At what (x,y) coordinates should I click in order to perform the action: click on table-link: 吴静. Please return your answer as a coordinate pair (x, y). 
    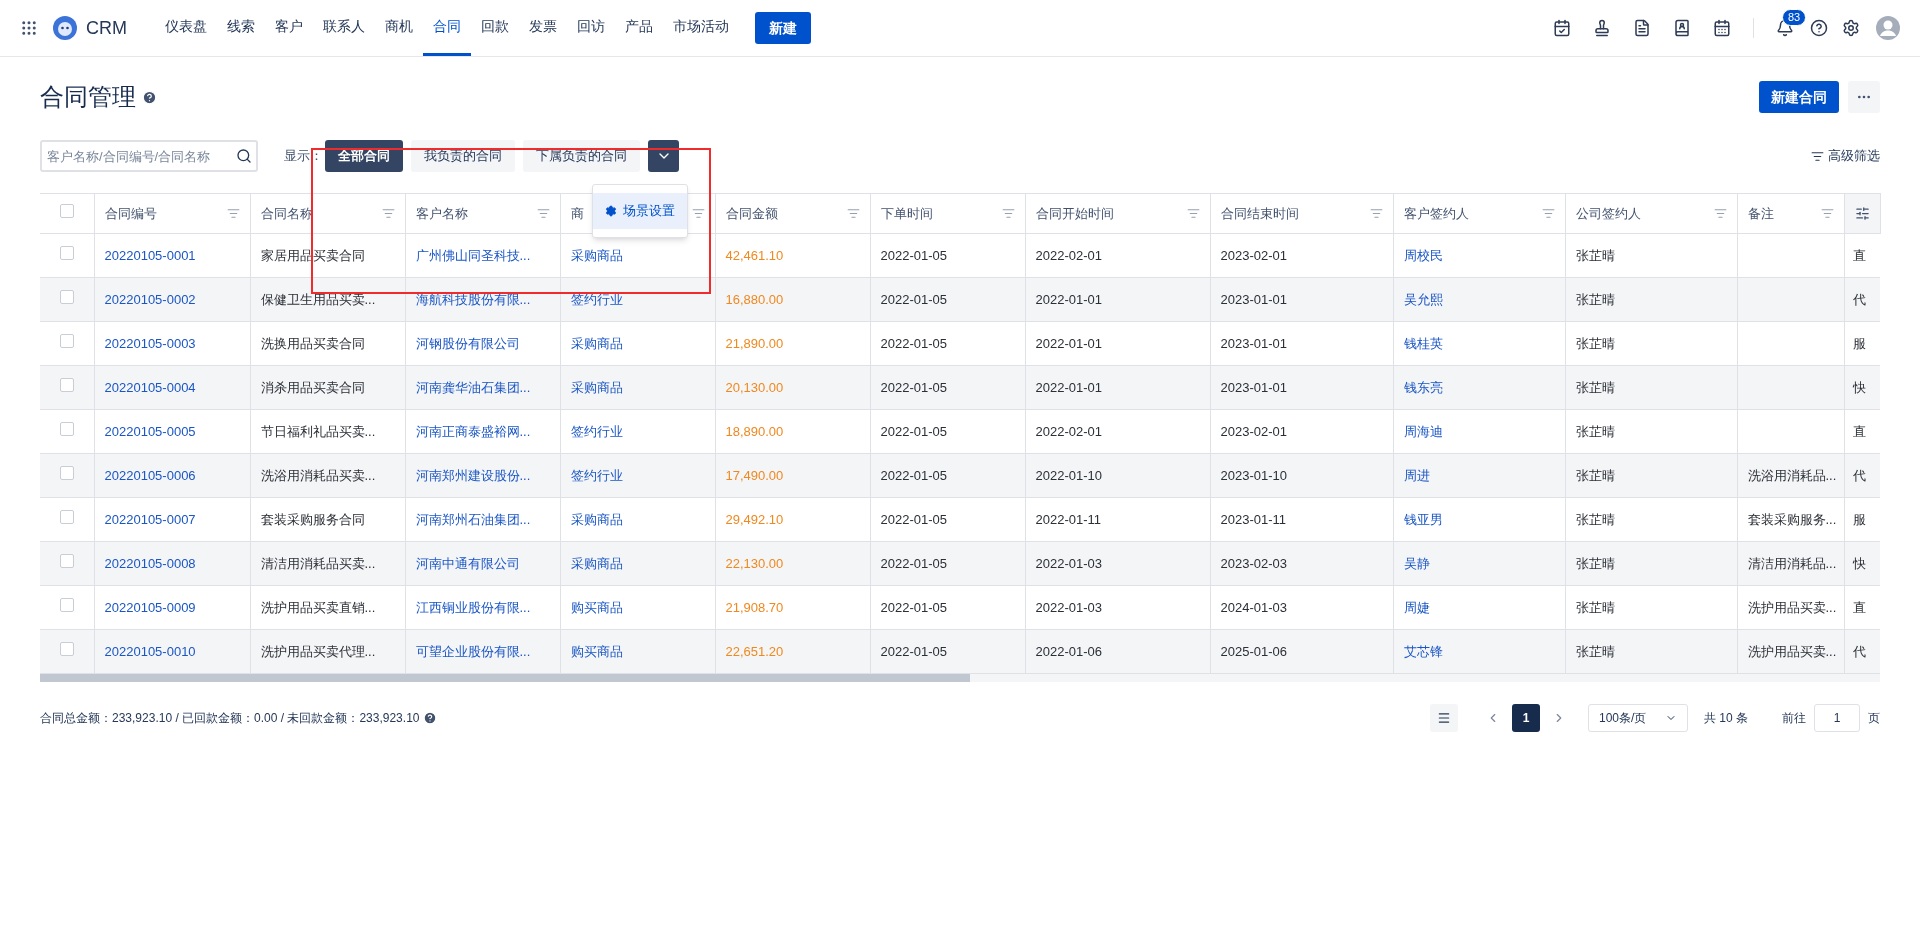
    Looking at the image, I should click on (1416, 563).